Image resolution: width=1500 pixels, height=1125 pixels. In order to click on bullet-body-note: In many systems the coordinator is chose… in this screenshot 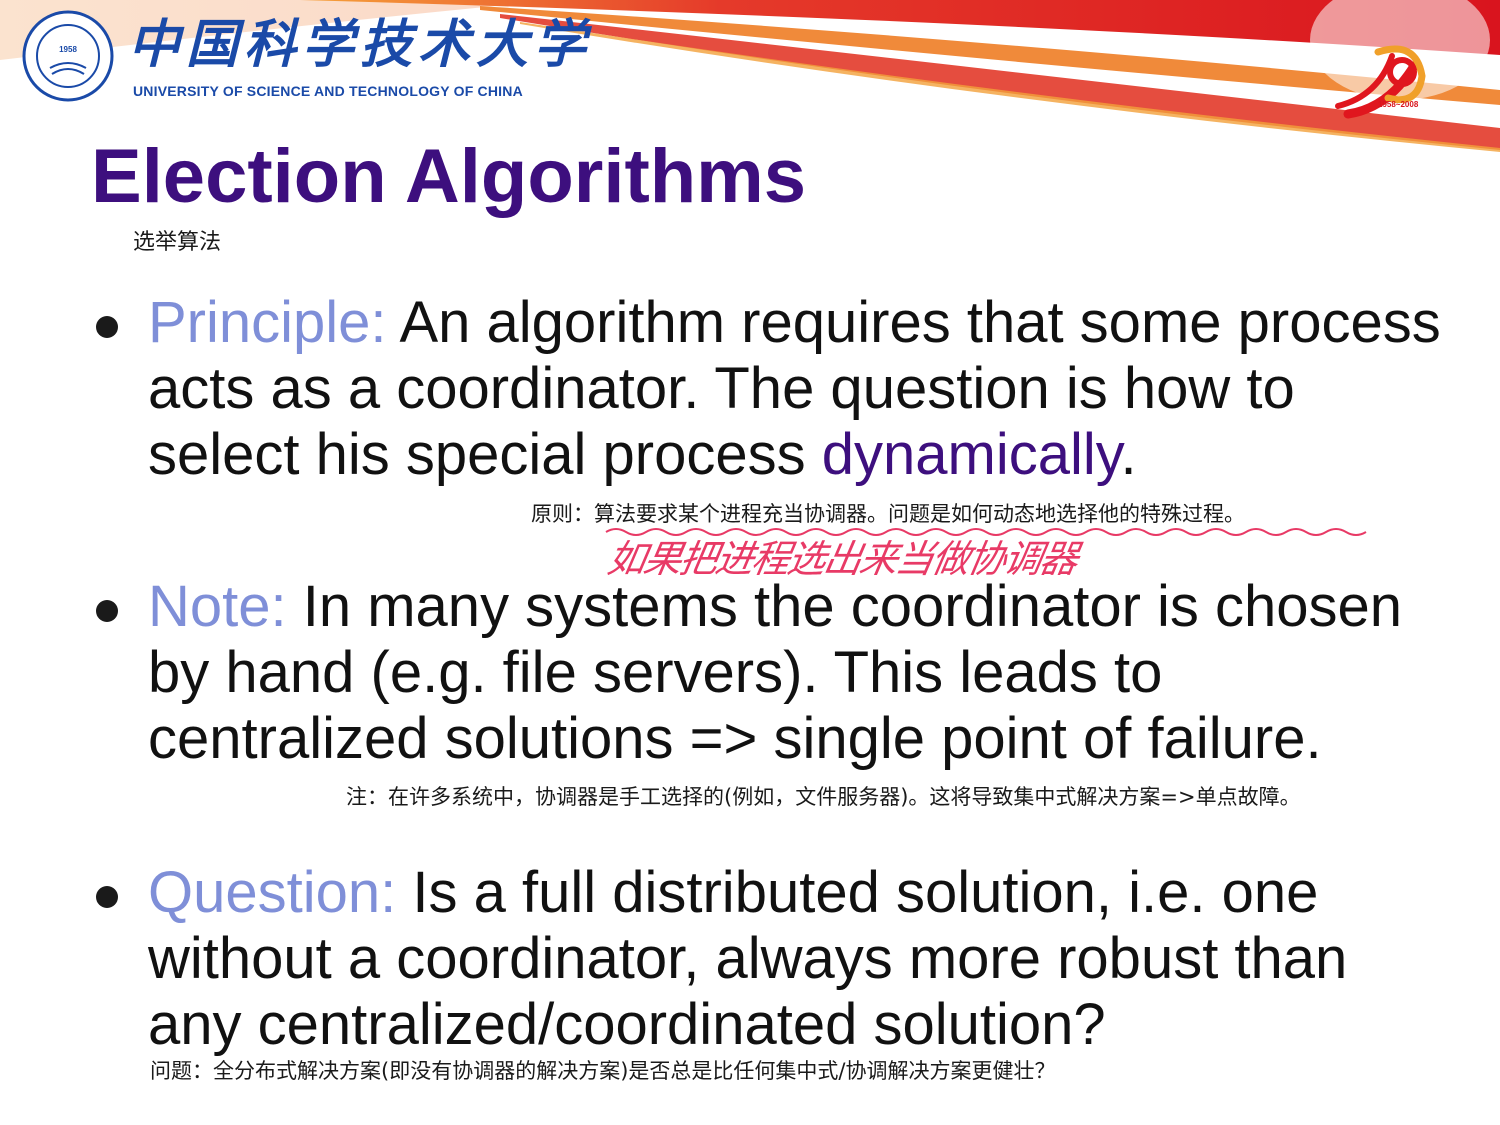, I will do `click(775, 672)`.